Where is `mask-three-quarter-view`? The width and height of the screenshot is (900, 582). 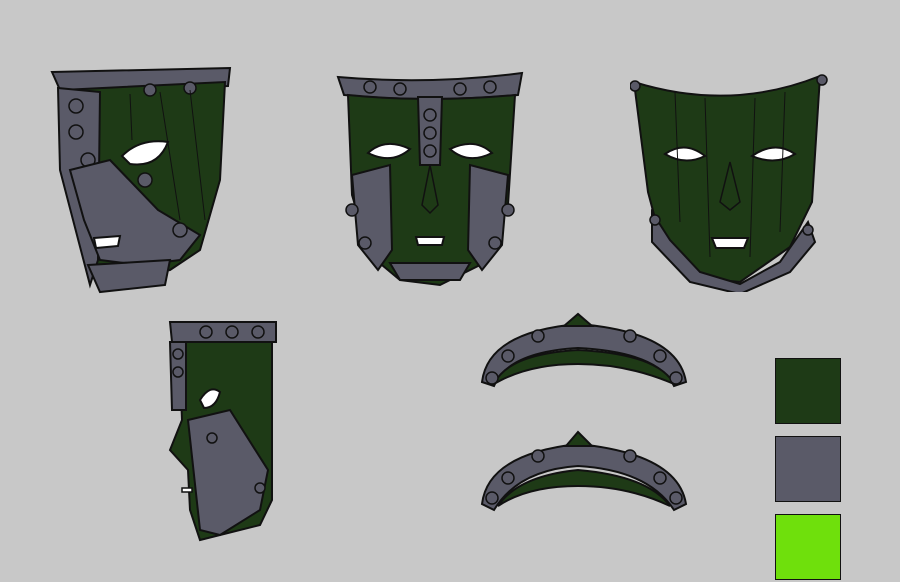 mask-three-quarter-view is located at coordinates (140, 180).